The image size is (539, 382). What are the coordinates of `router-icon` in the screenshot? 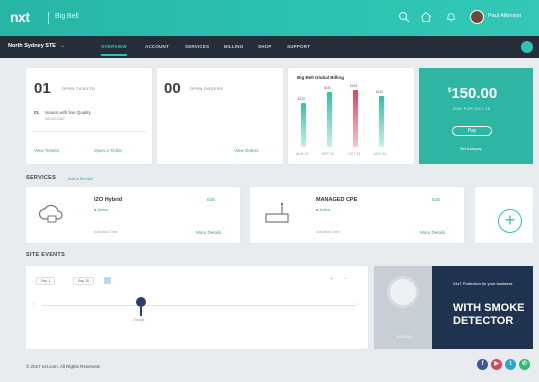 It's located at (277, 212).